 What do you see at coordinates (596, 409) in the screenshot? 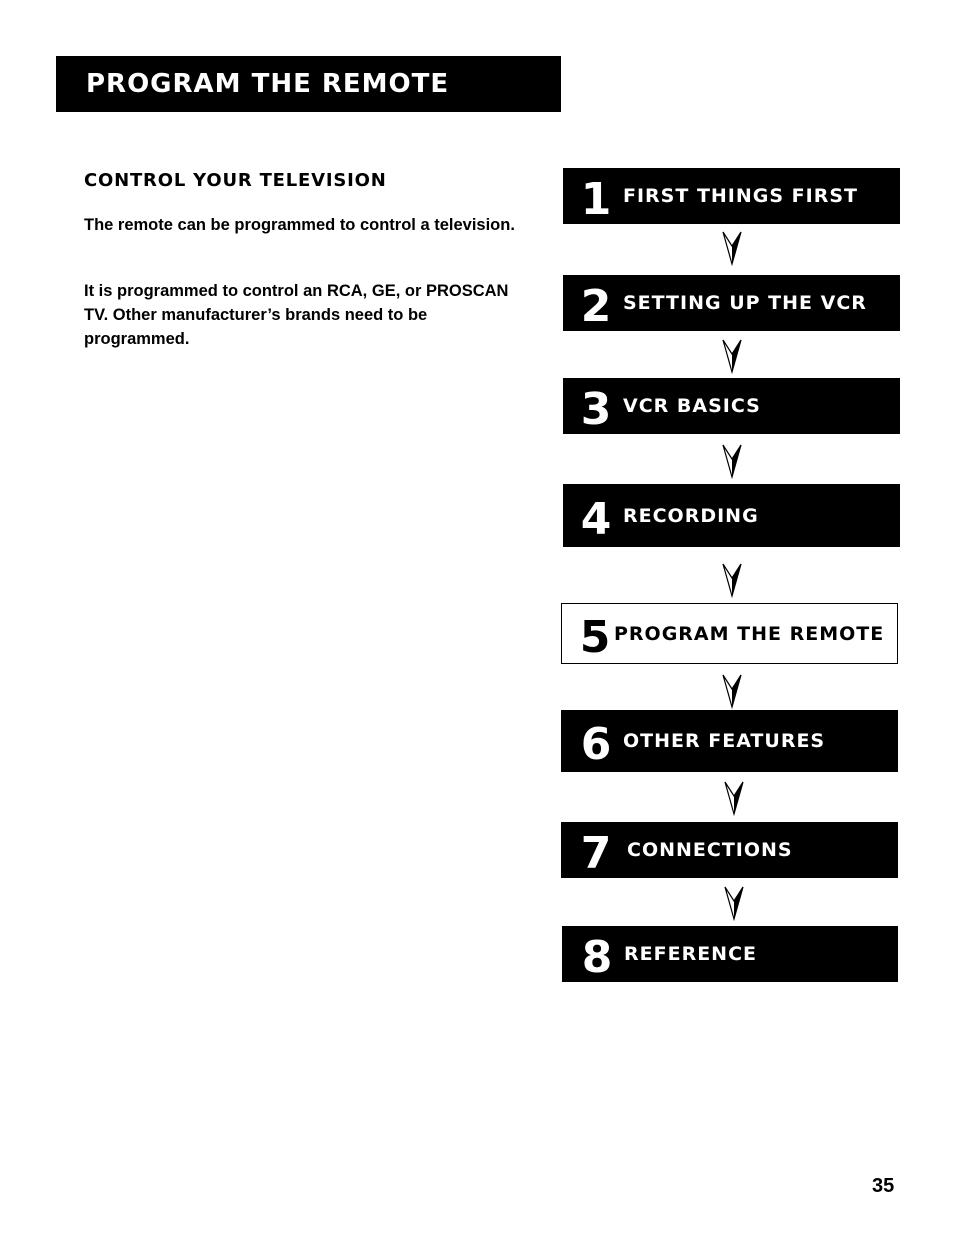
I see `step-number: 3` at bounding box center [596, 409].